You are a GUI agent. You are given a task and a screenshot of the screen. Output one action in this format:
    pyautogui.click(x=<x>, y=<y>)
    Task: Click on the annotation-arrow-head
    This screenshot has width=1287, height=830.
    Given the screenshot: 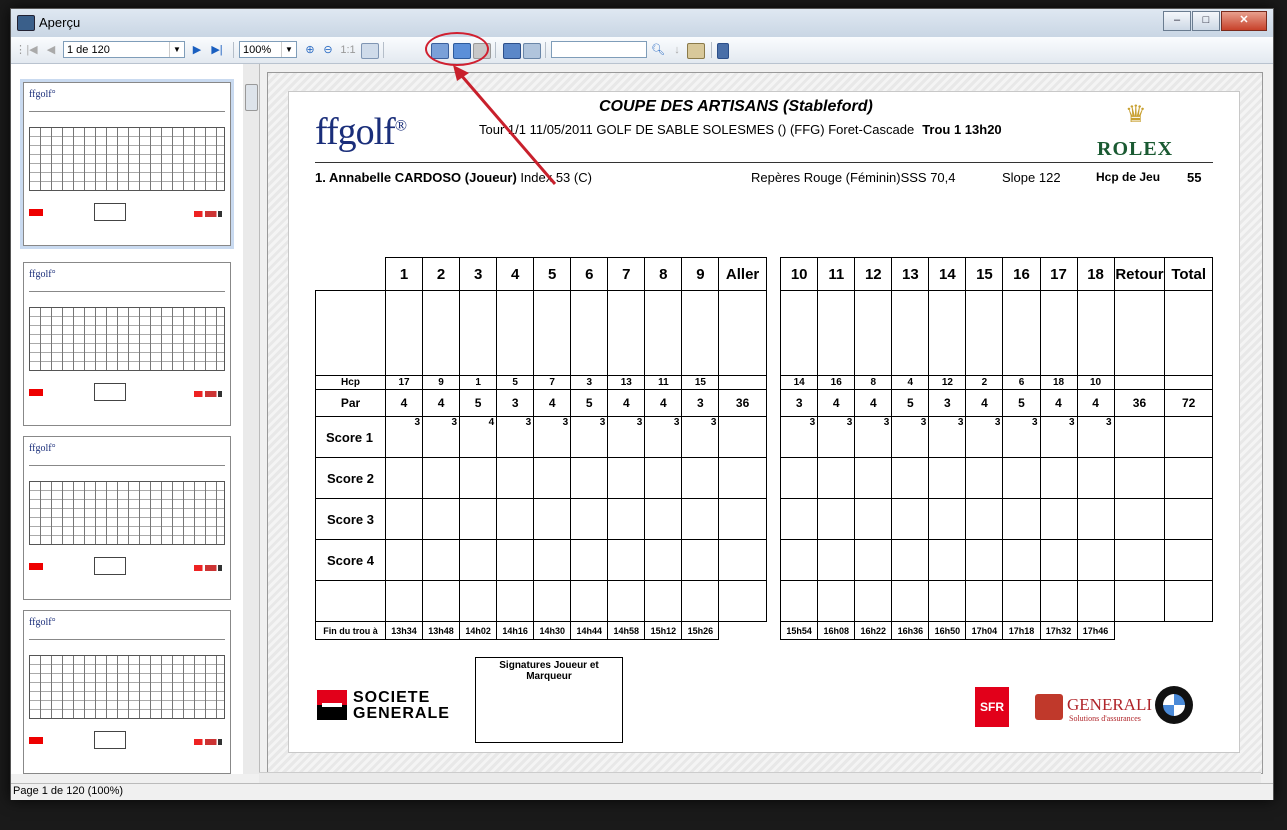 What is the action you would take?
    pyautogui.click(x=461, y=73)
    